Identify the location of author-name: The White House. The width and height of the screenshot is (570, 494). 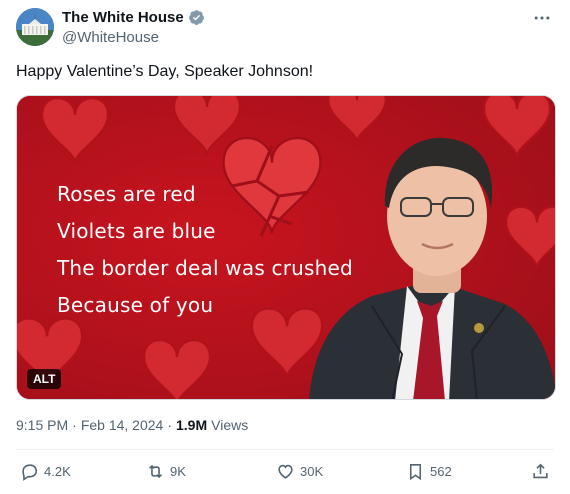
(123, 17).